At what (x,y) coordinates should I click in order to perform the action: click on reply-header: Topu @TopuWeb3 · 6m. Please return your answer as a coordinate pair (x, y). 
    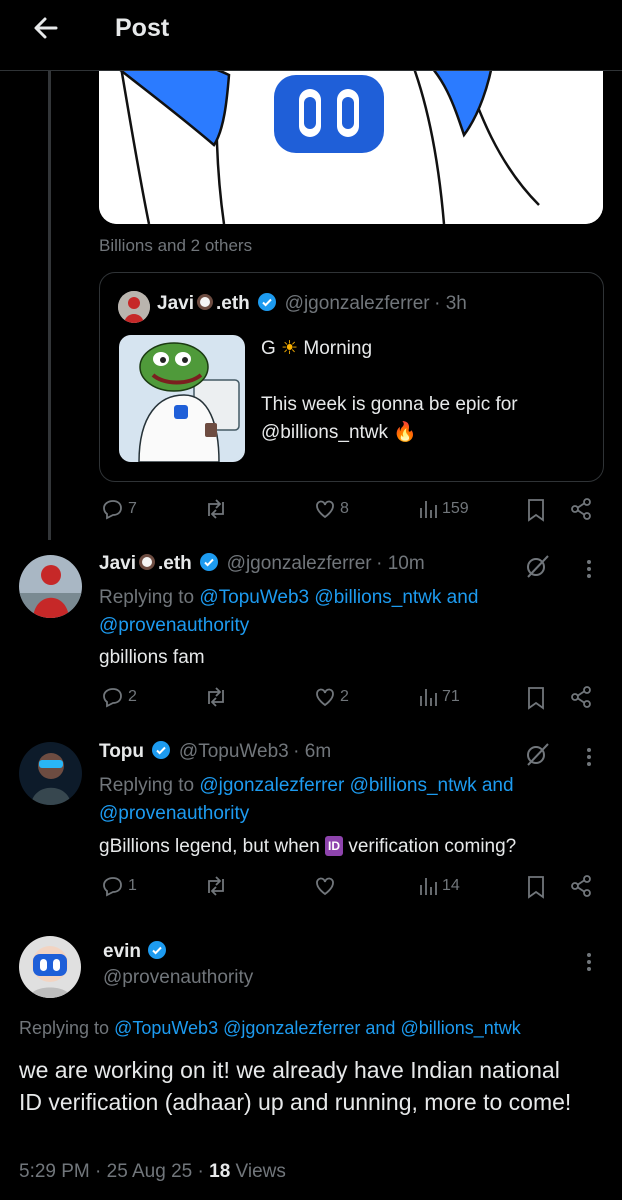
    Looking at the image, I should click on (215, 752).